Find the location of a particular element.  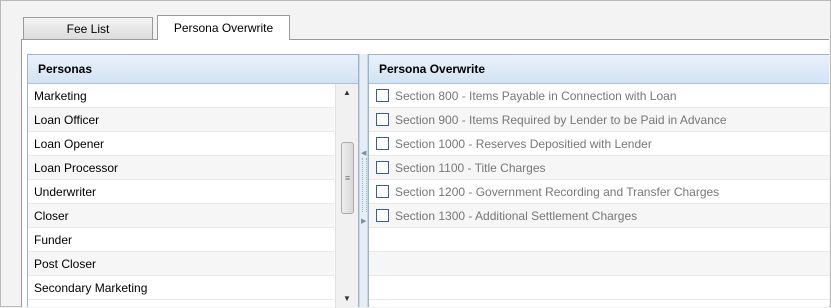

collapse-right-icon: ▶ is located at coordinates (363, 222).